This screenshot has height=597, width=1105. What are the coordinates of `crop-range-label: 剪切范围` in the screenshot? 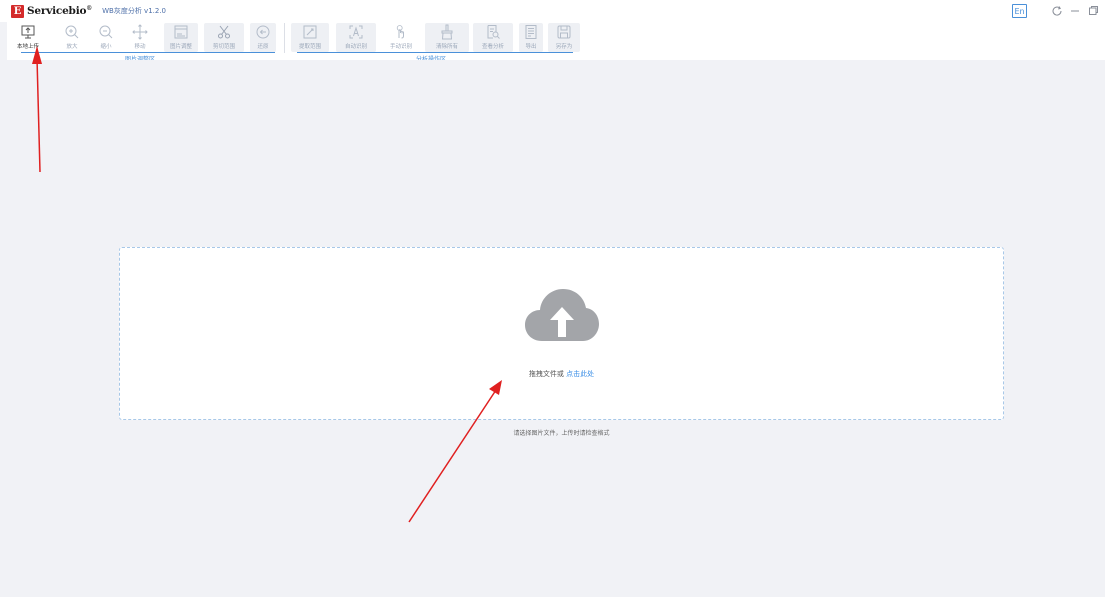 It's located at (223, 47).